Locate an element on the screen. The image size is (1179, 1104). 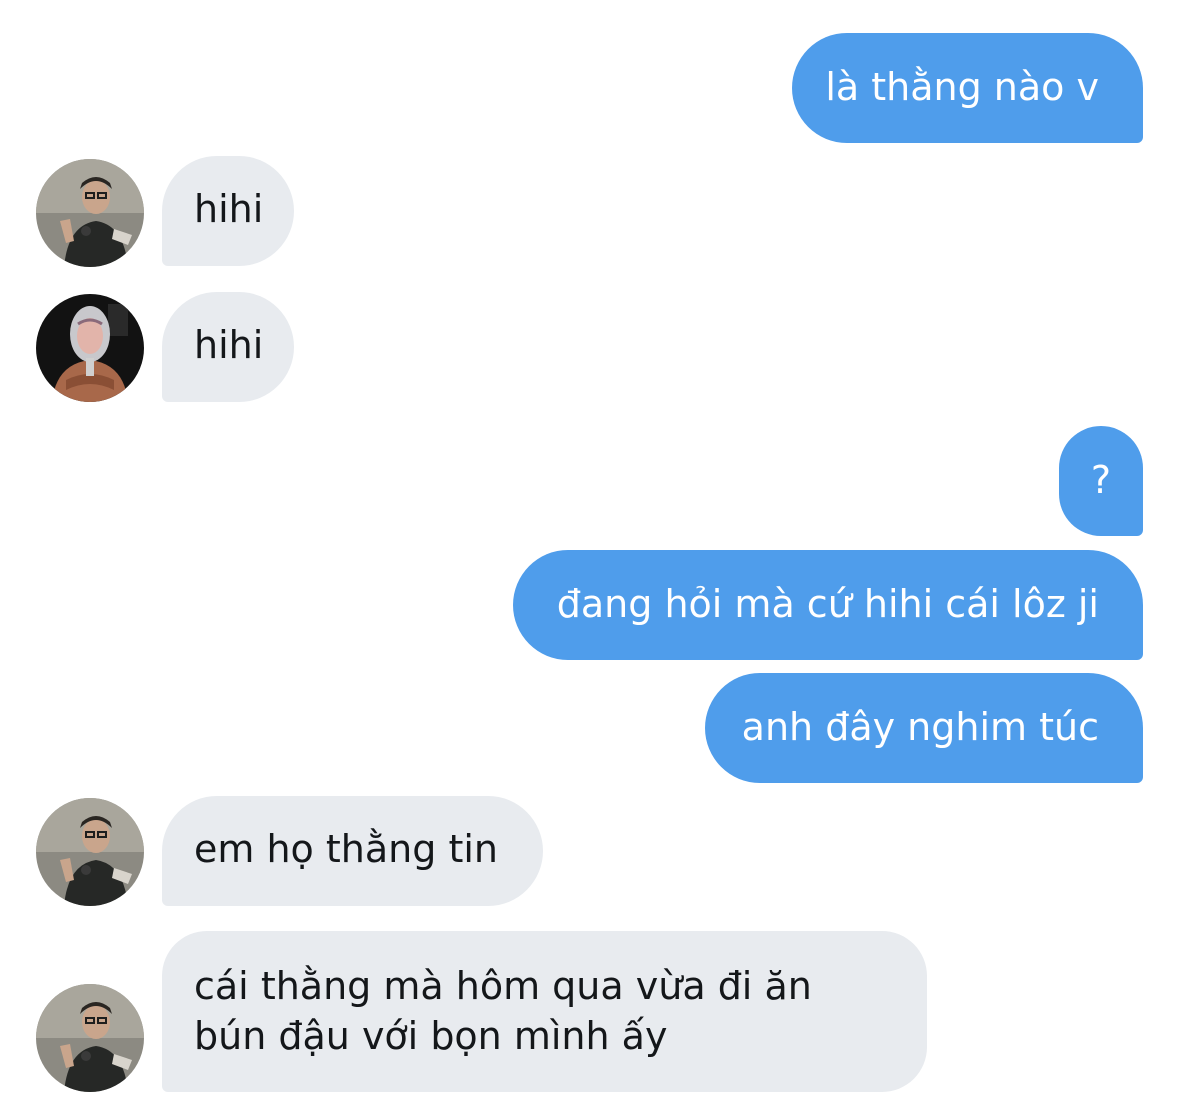
message-text: là thằng nào v is located at coordinates (962, 87).